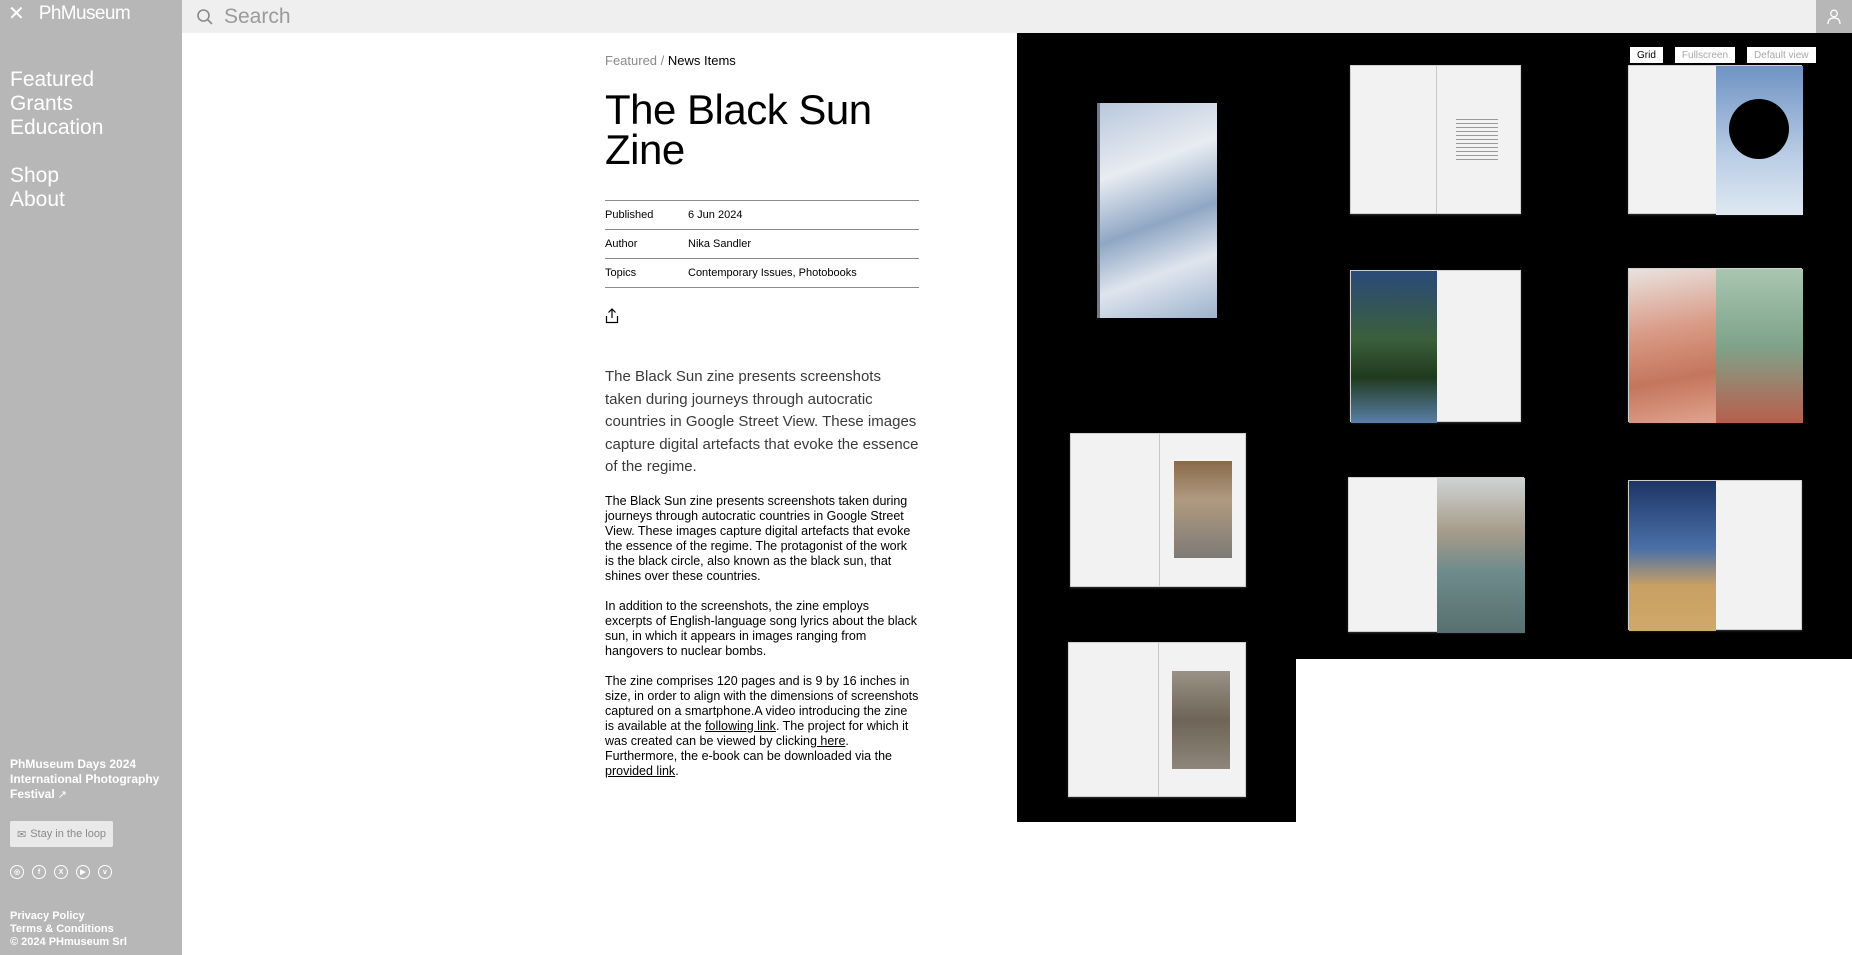  I want to click on stay-in-loop-button: ✉ Stay in the loop, so click(62, 834).